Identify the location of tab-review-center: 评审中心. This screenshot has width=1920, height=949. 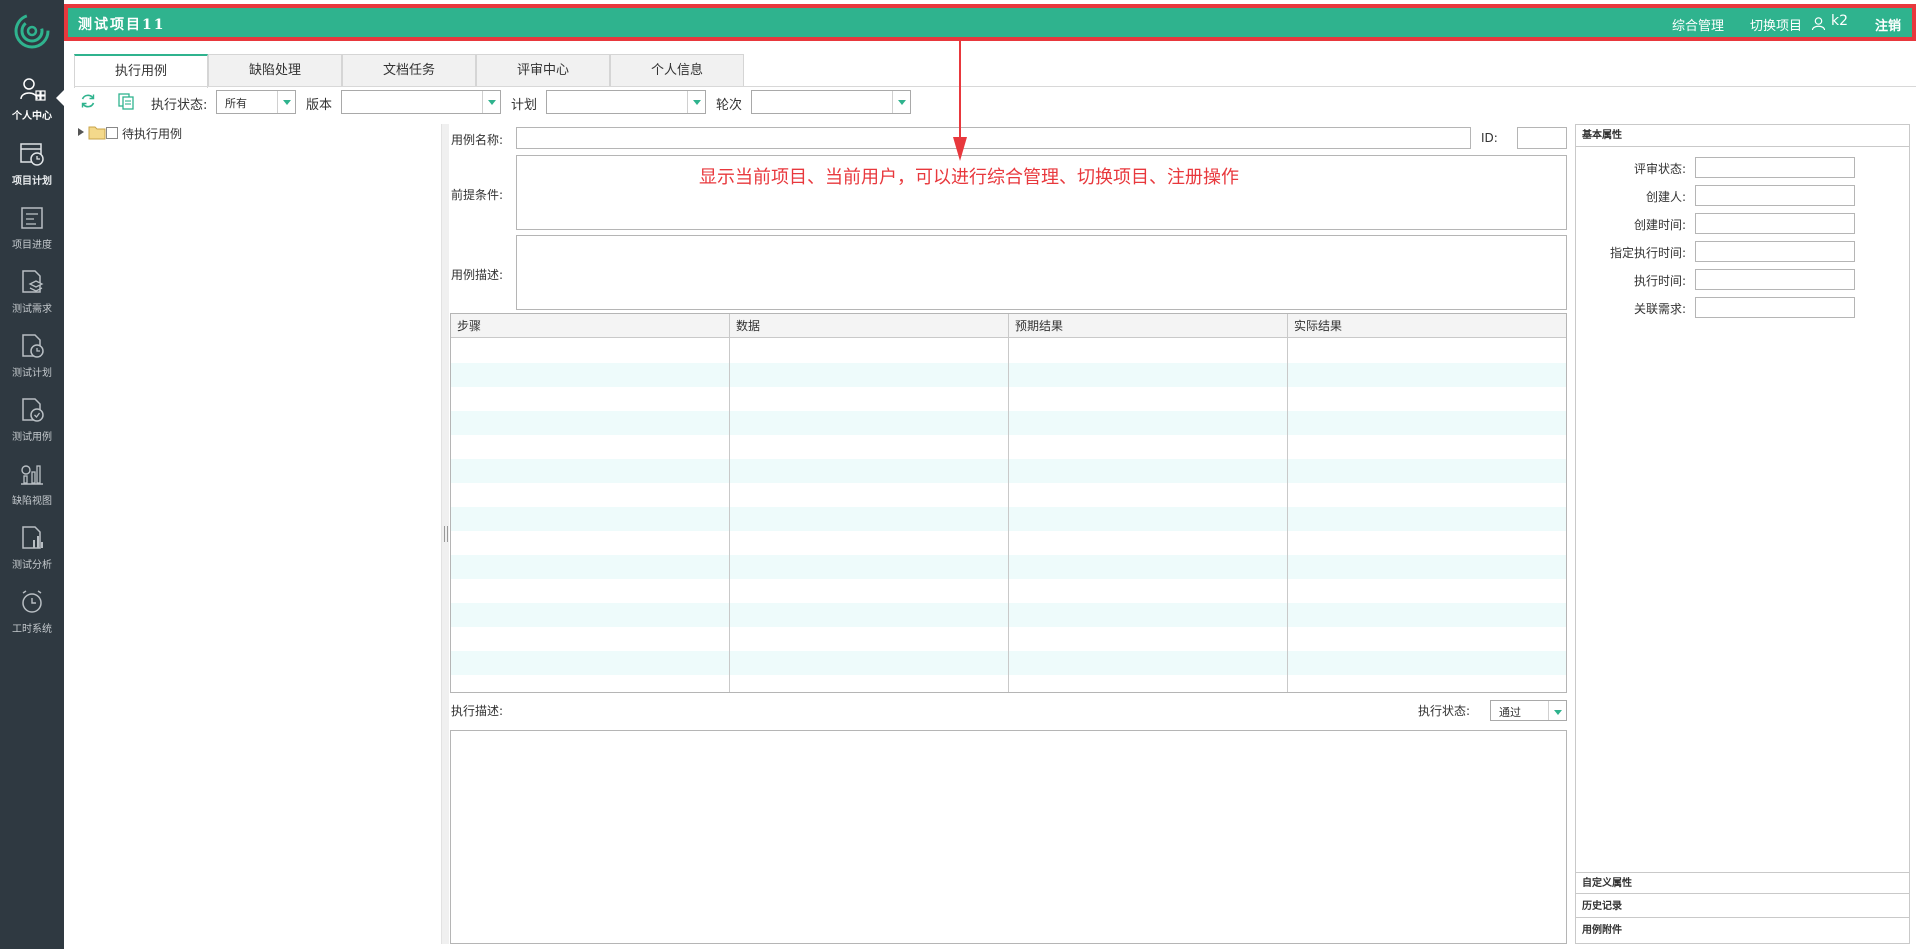
(543, 70).